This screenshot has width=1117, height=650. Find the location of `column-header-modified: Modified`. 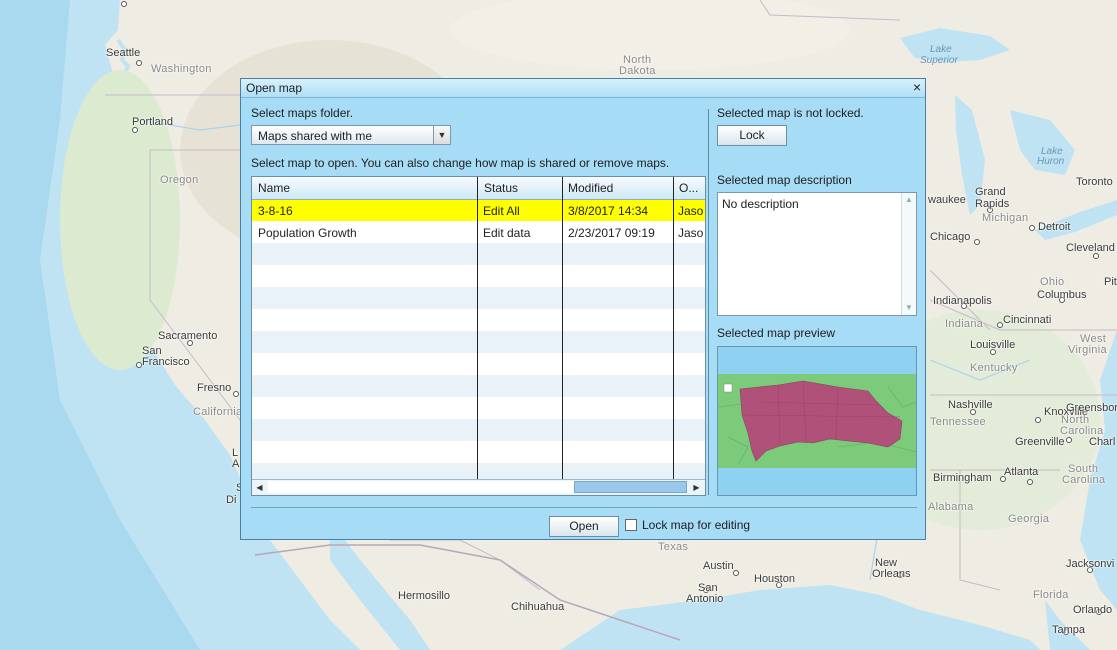

column-header-modified: Modified is located at coordinates (590, 188).